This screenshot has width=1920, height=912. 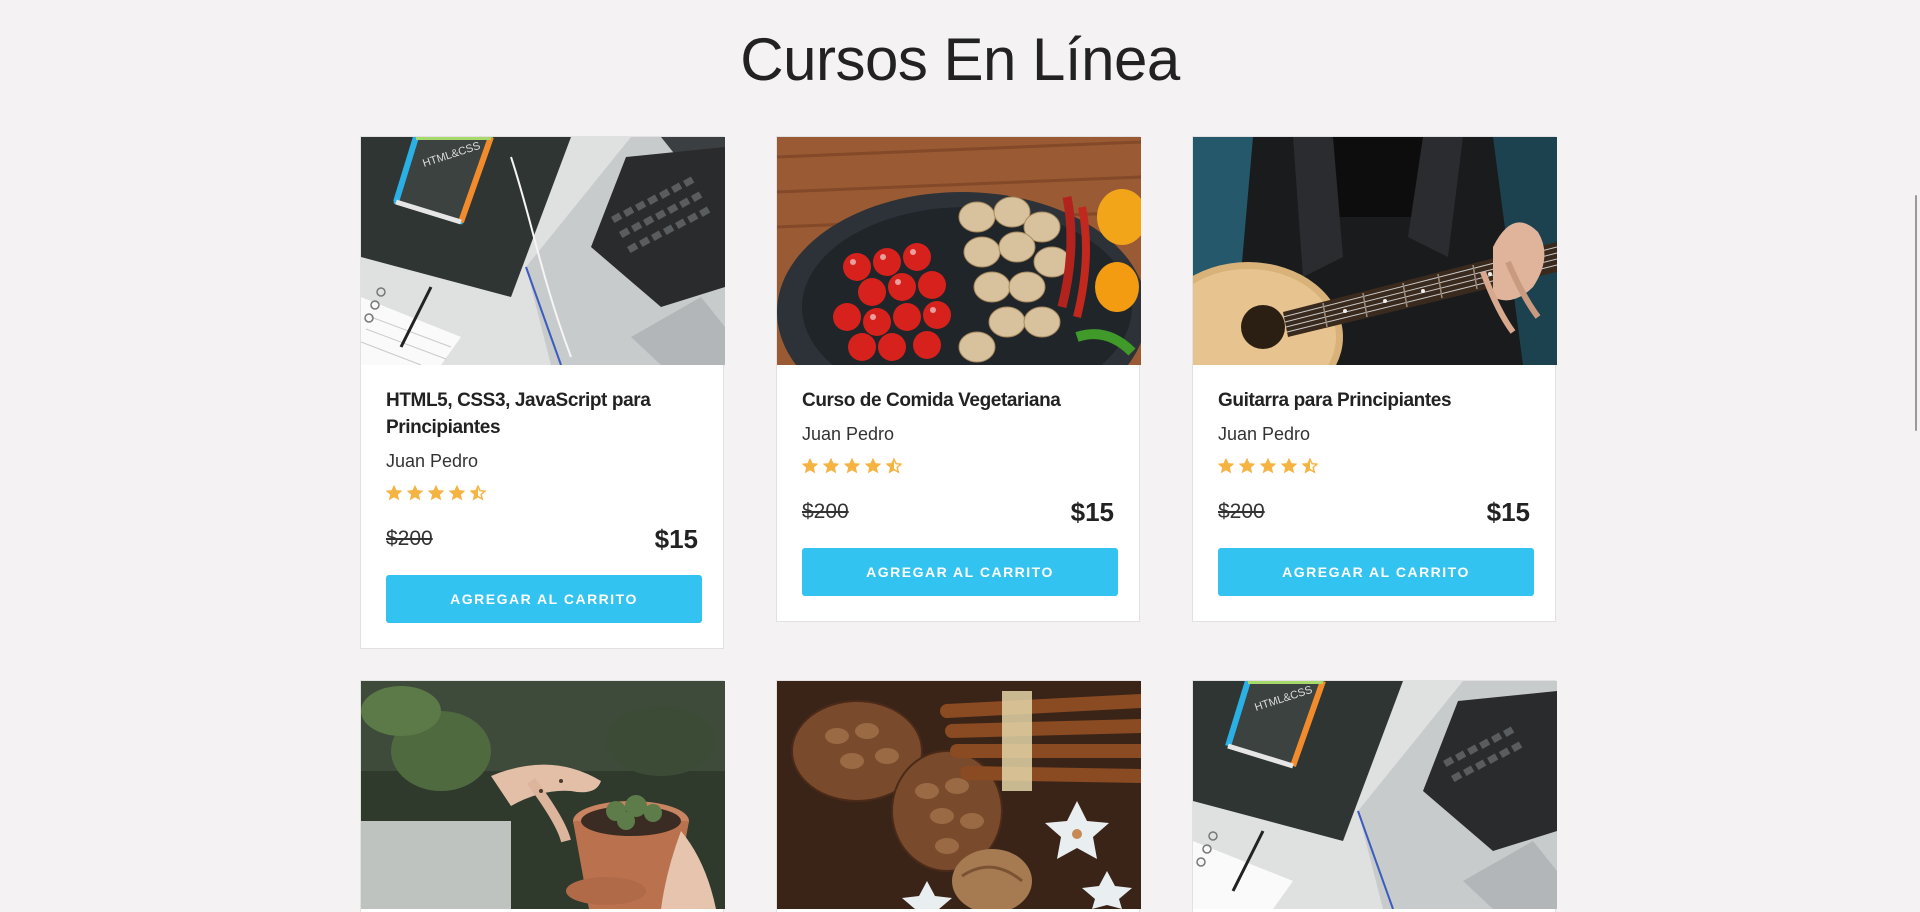 What do you see at coordinates (959, 251) in the screenshot?
I see `course-image-vegetables` at bounding box center [959, 251].